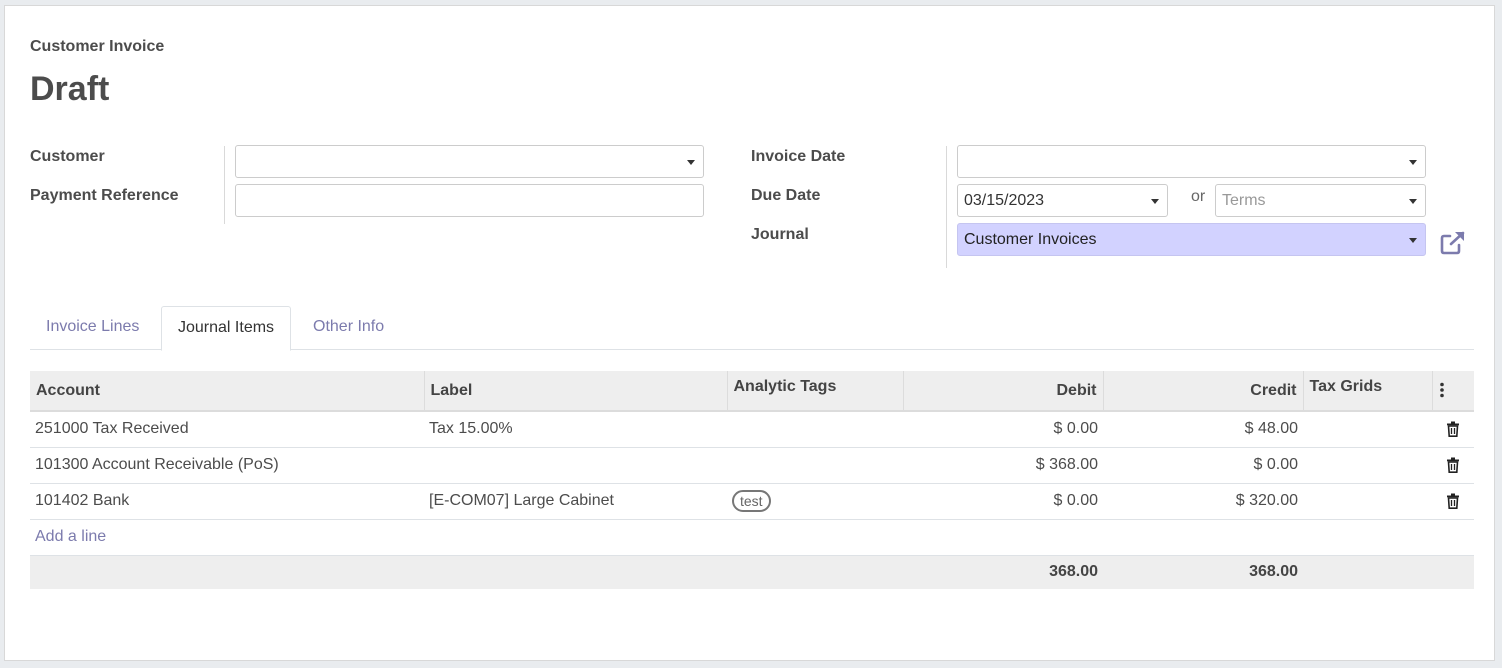 The height and width of the screenshot is (668, 1502). What do you see at coordinates (1320, 200) in the screenshot?
I see `payment-terms-select: Terms` at bounding box center [1320, 200].